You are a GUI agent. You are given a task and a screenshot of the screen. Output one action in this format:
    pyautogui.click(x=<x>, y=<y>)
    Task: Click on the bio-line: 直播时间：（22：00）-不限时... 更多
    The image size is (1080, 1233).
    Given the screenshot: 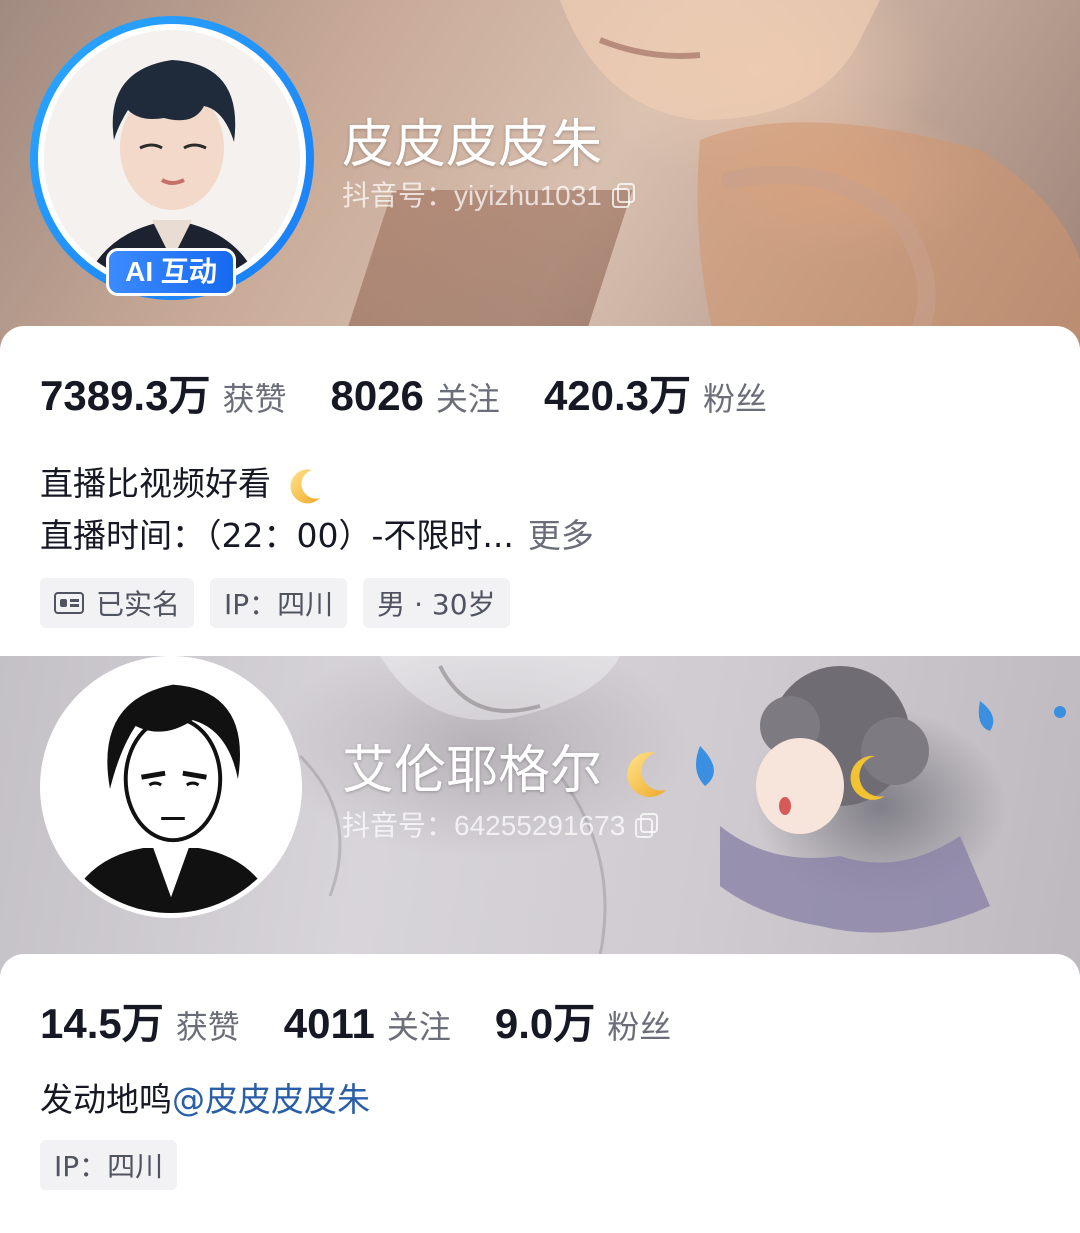 What is the action you would take?
    pyautogui.click(x=317, y=536)
    